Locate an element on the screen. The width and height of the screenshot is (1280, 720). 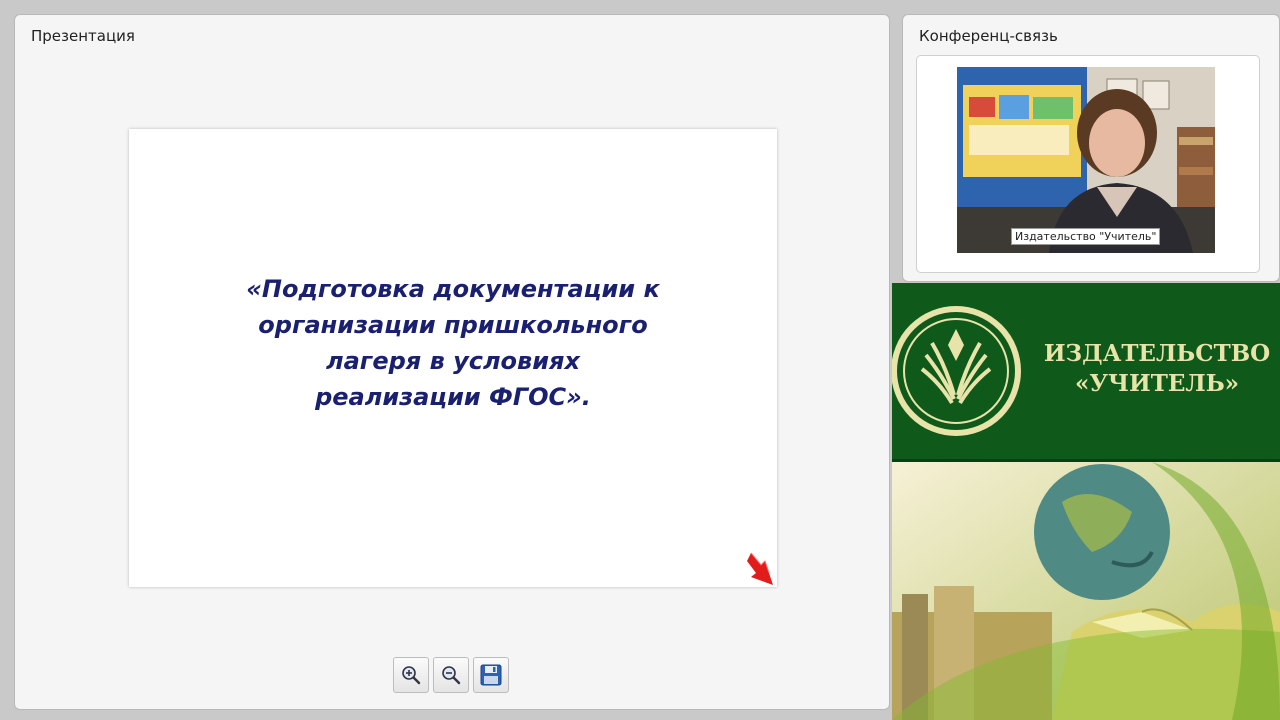
slide-line: лагеря в условиях is located at coordinates (453, 361).